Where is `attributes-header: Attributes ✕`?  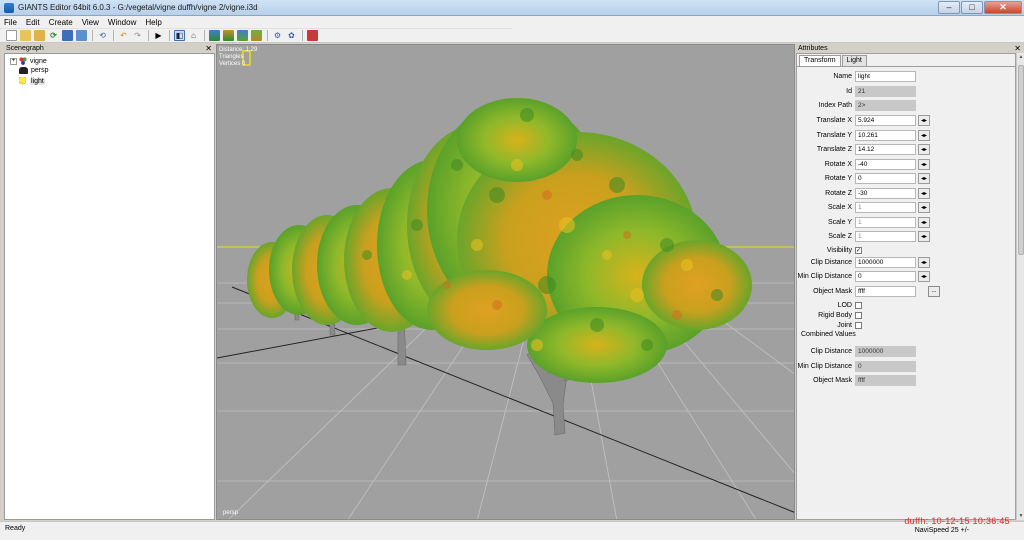
attributes-header: Attributes ✕ is located at coordinates (910, 48).